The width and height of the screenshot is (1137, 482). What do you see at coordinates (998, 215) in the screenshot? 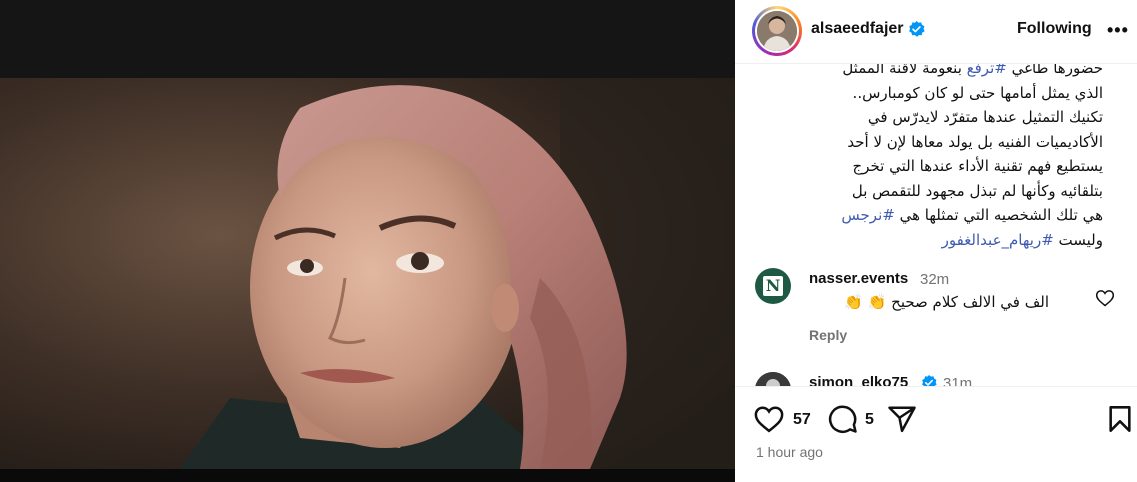
I see `caption-text: هي تلك الشخصيه التي تمثلها هي` at bounding box center [998, 215].